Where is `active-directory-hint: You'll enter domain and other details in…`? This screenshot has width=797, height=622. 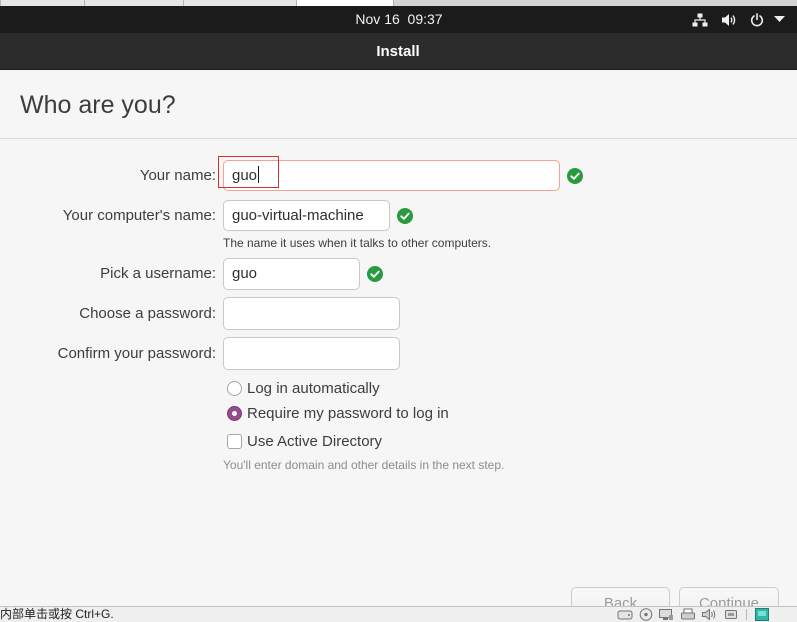 active-directory-hint: You'll enter domain and other details in… is located at coordinates (364, 465).